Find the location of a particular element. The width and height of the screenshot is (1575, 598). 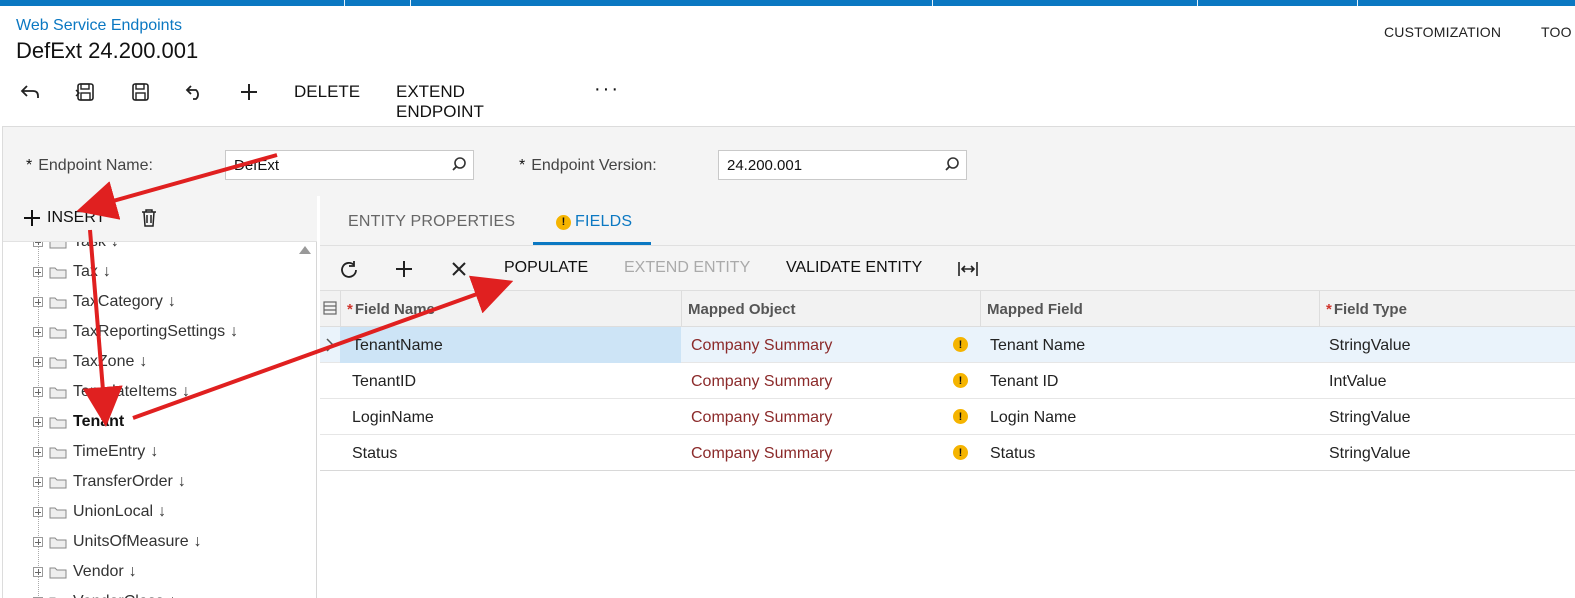

column-settings-icon is located at coordinates (330, 309).